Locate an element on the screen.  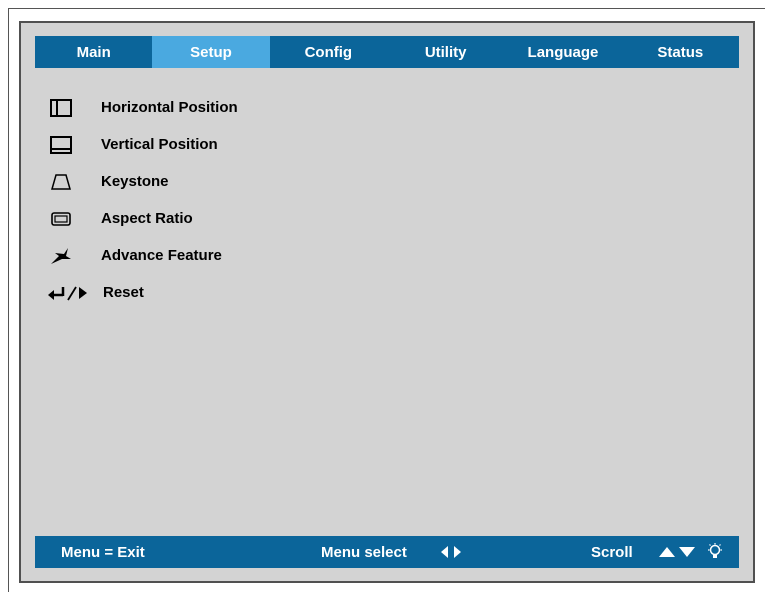
left-right-arrows-icon is located at coordinates (451, 552).